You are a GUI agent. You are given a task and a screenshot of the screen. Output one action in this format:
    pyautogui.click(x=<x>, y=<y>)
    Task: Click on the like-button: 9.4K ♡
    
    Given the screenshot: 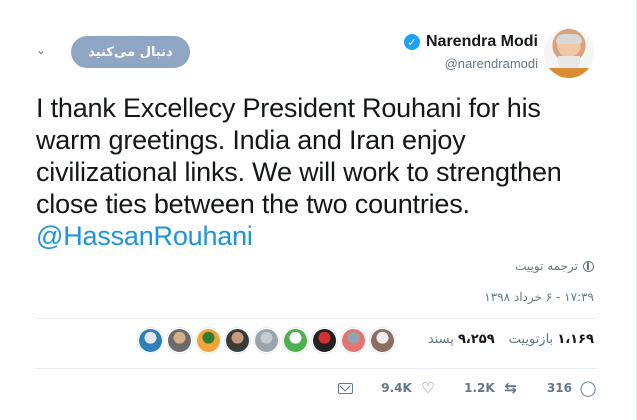 What is the action you would take?
    pyautogui.click(x=408, y=388)
    